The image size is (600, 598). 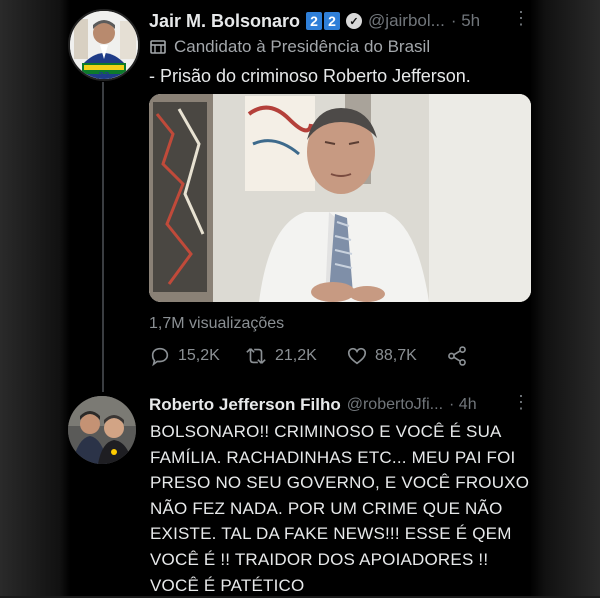 I want to click on share-button, so click(x=460, y=356).